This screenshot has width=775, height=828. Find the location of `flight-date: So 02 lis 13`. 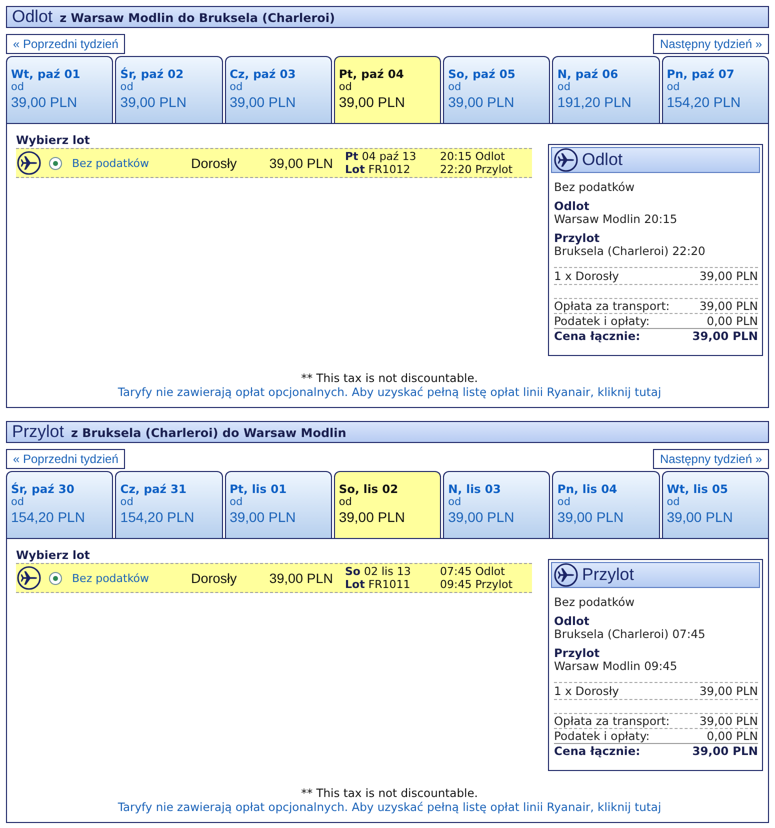

flight-date: So 02 lis 13 is located at coordinates (378, 571).